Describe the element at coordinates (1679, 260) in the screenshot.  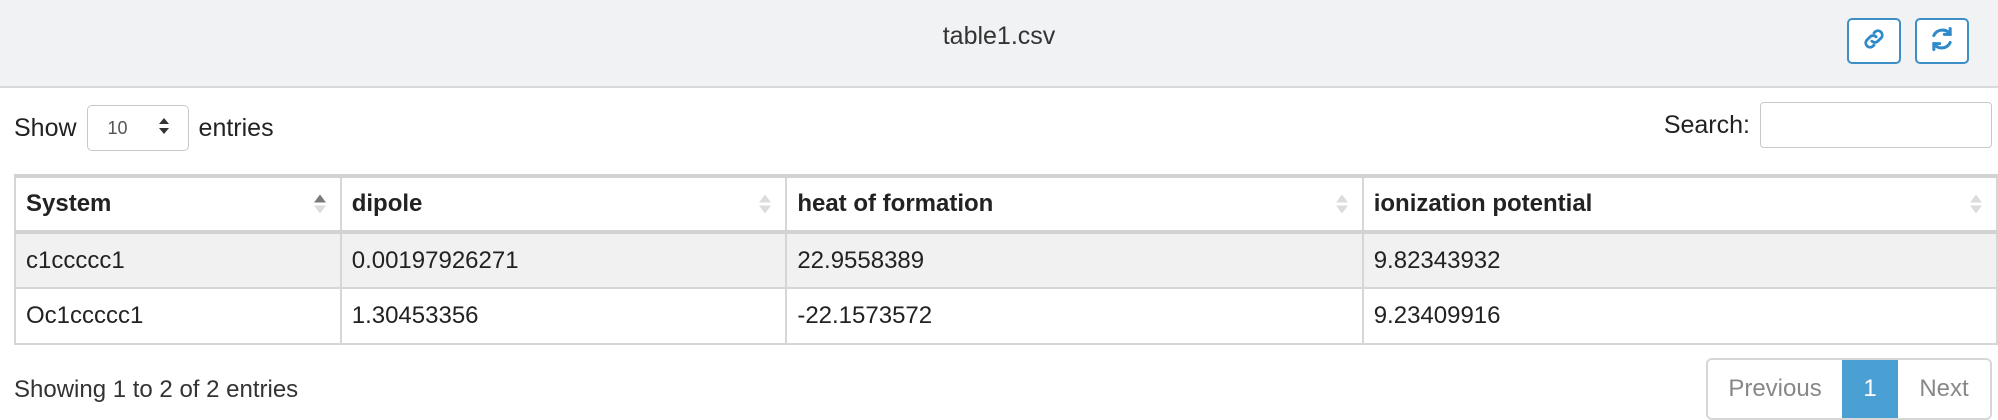
I see `table-cell: 9.82343932` at that location.